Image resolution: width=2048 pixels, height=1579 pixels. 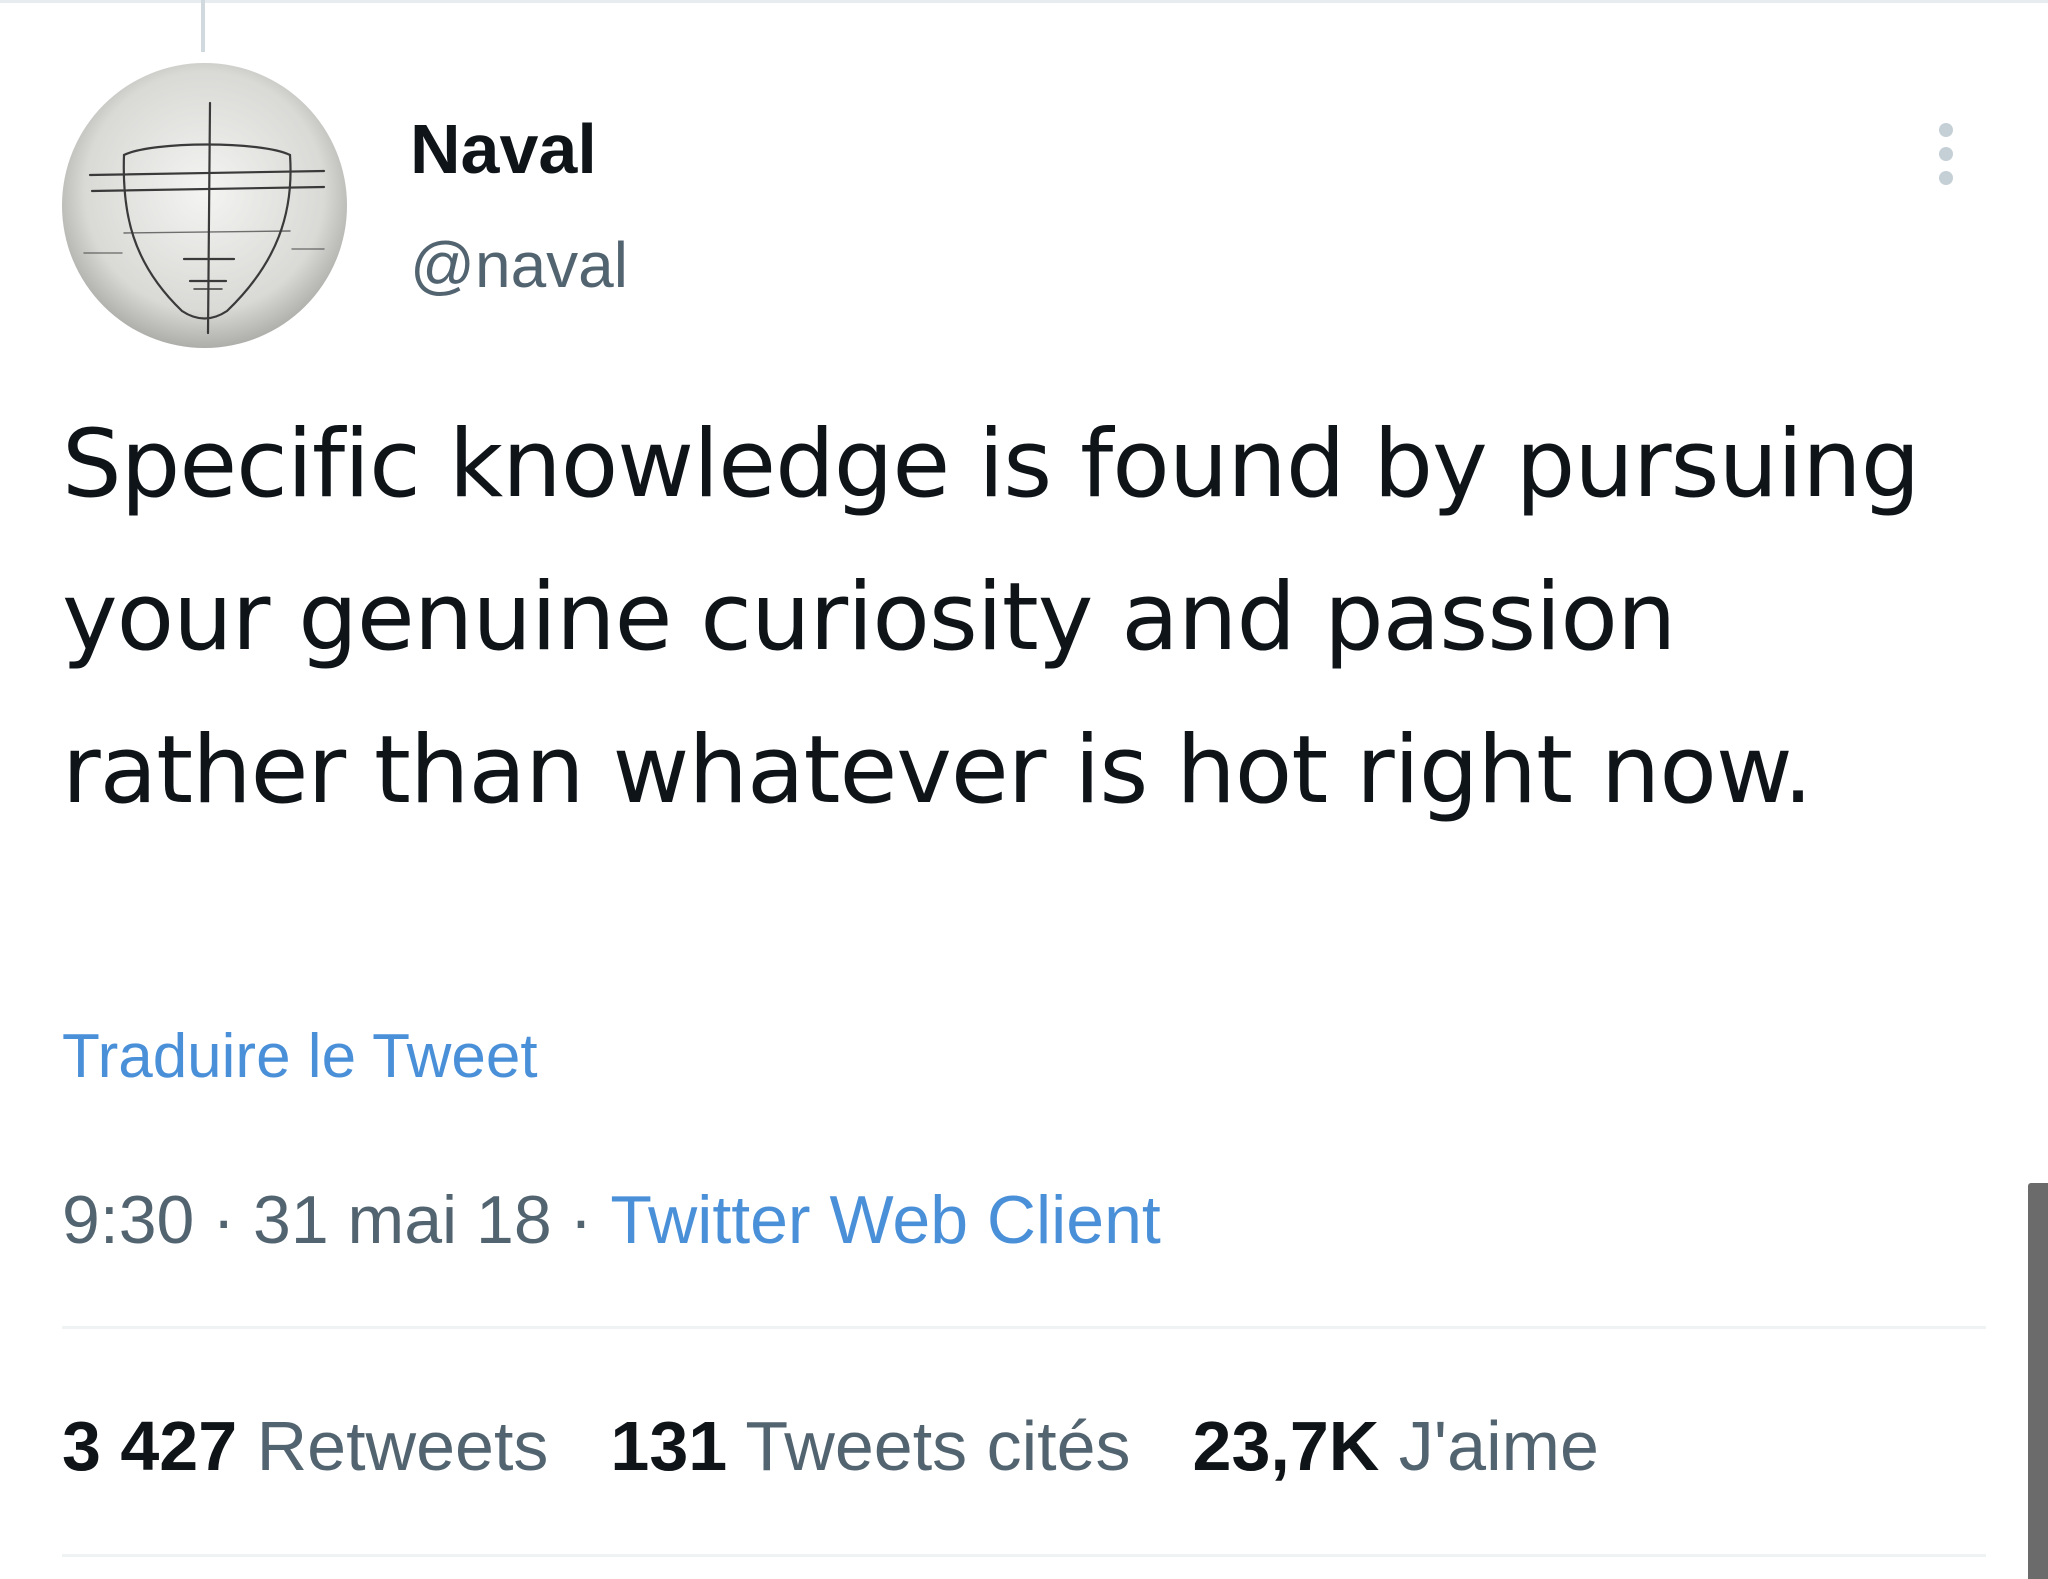 I want to click on sketched-face-avatar-icon, so click(x=204, y=205).